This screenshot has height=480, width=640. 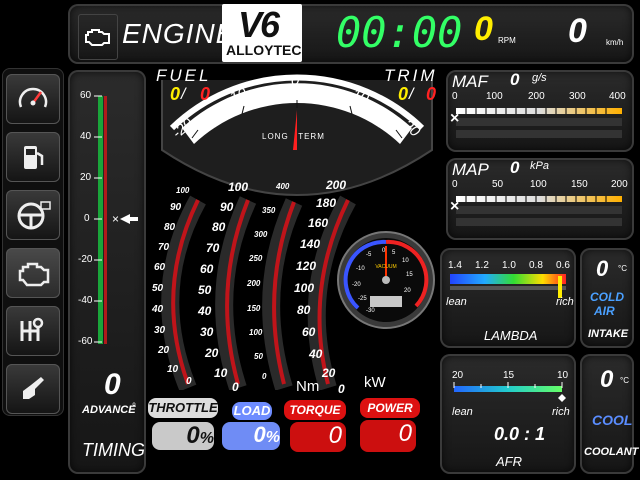 What do you see at coordinates (33, 99) in the screenshot?
I see `sidebar-item-gauges` at bounding box center [33, 99].